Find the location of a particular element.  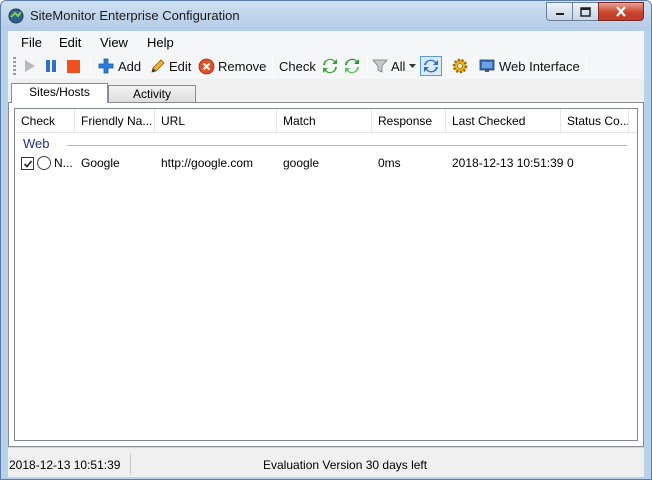

column-header-check: Check is located at coordinates (45, 121).